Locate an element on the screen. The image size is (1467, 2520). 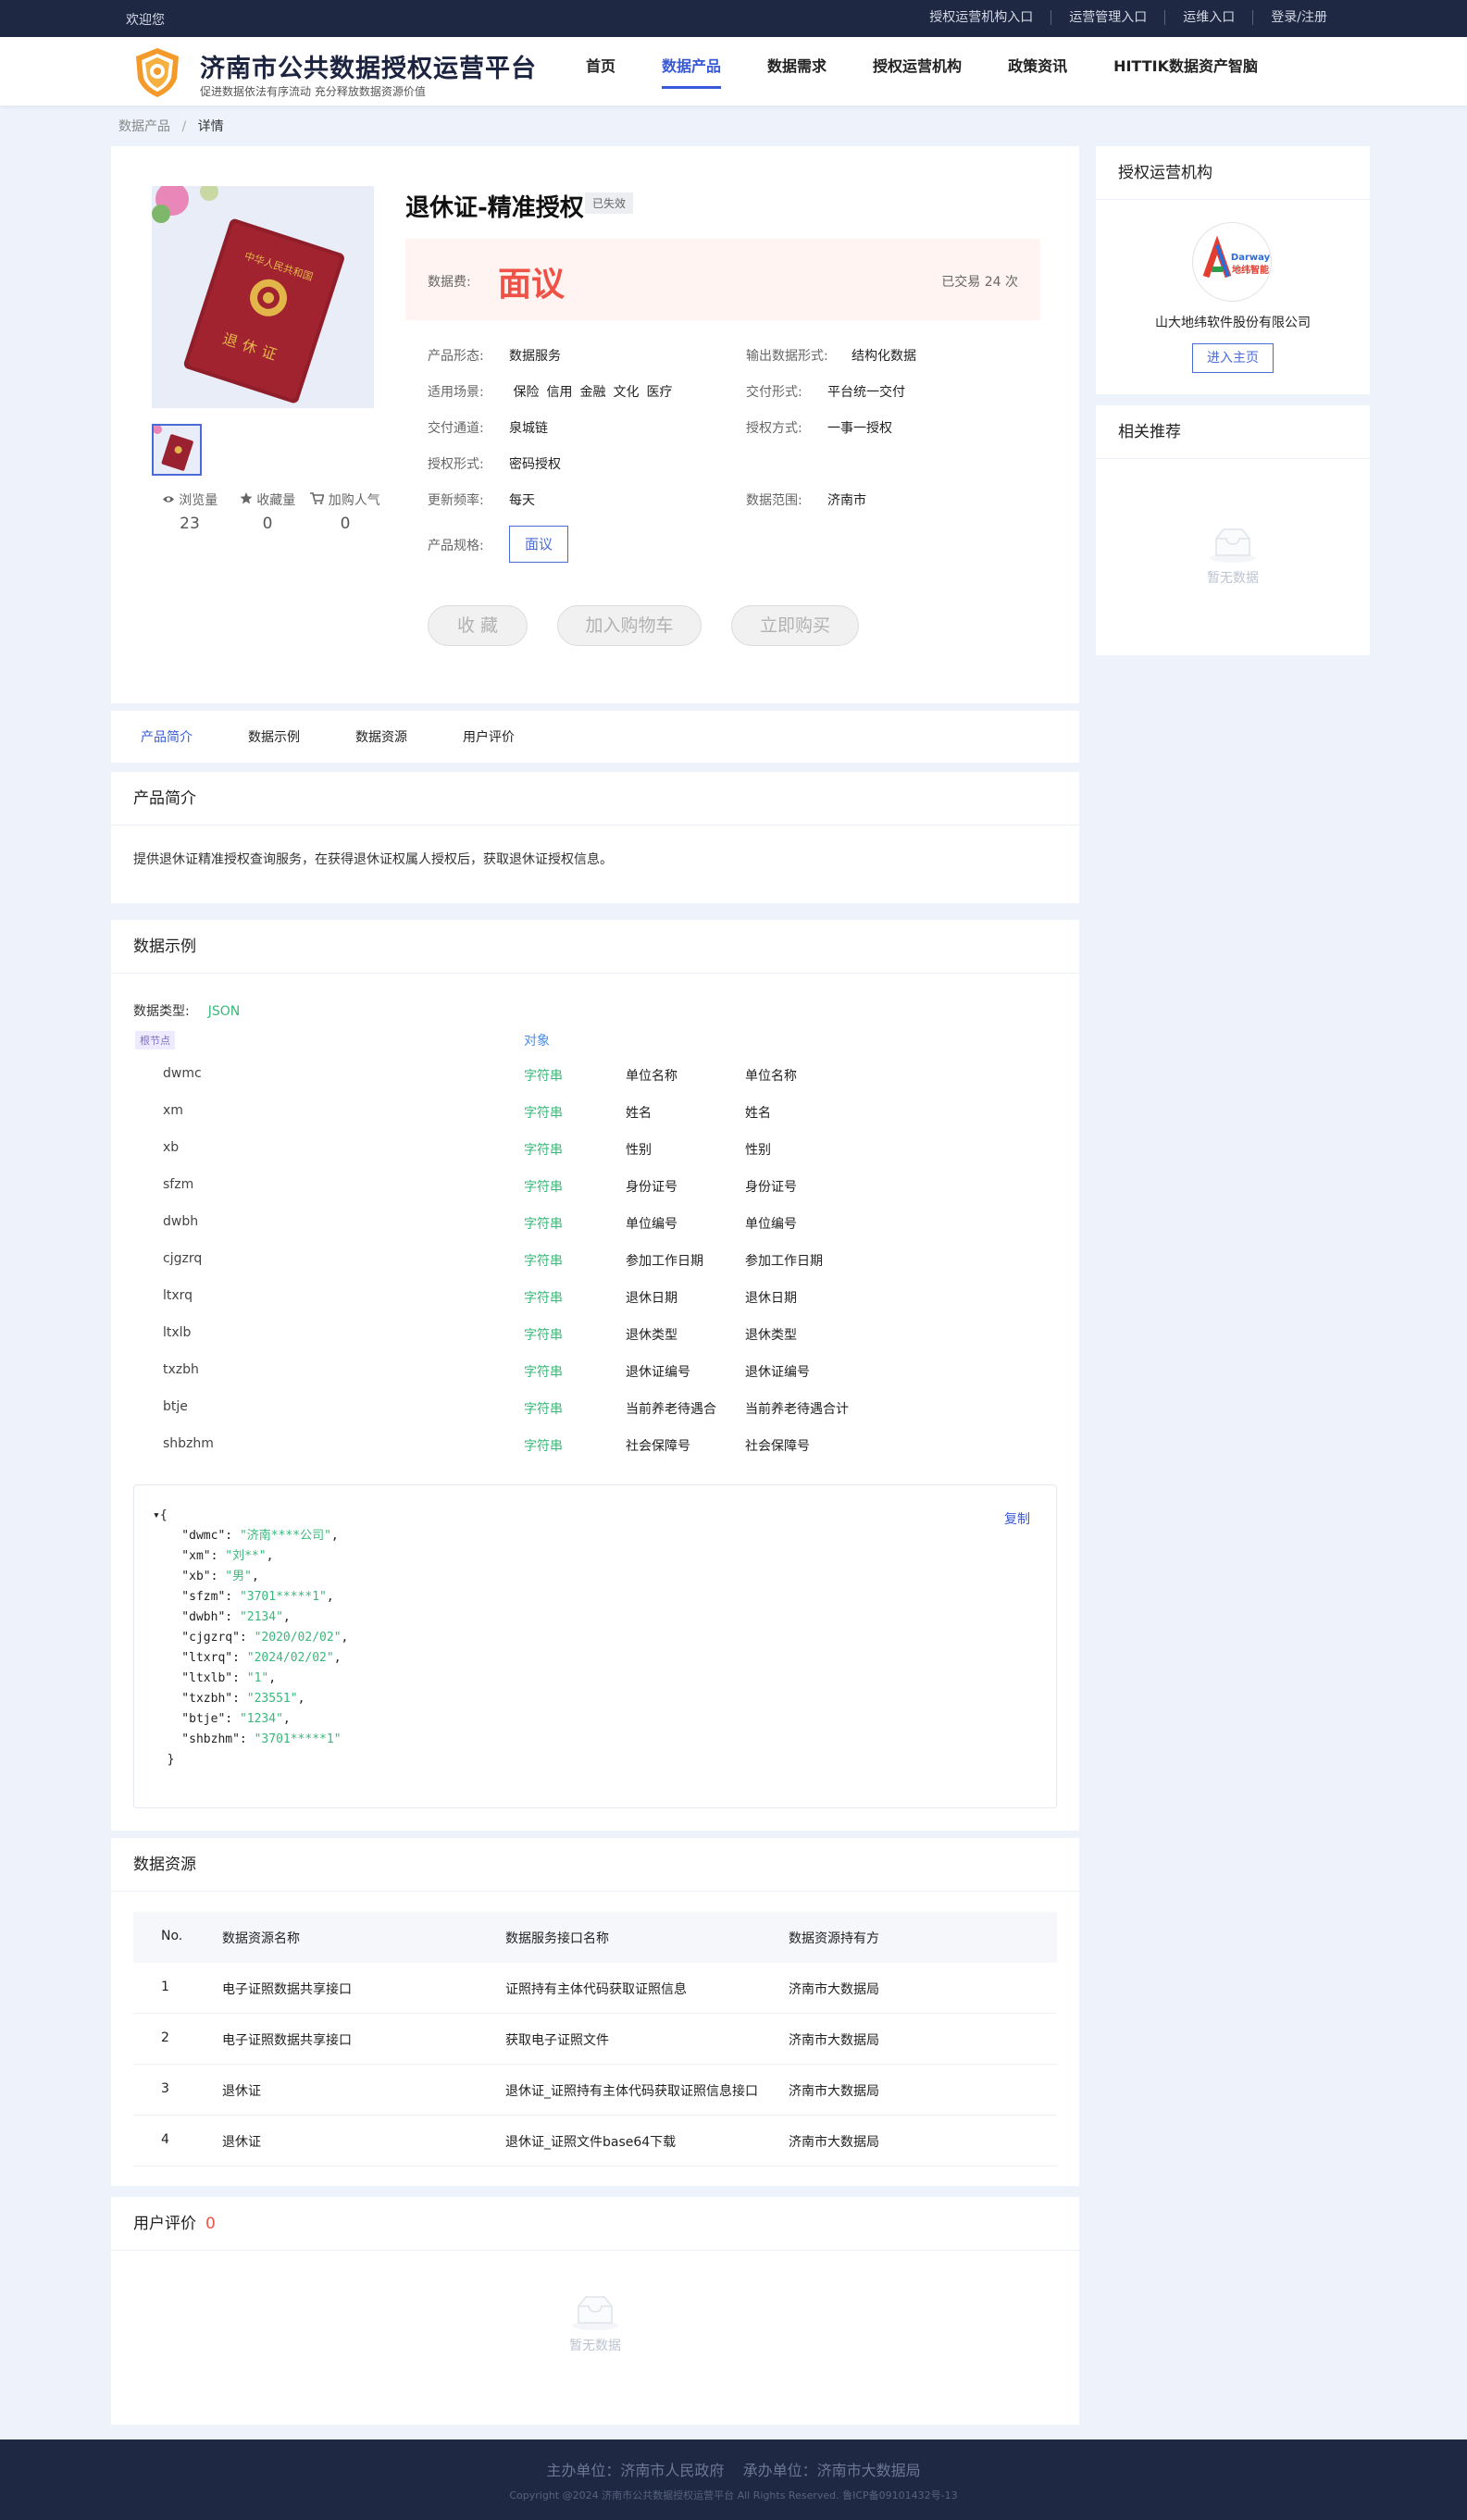
nav-data-products: 数据产品 is located at coordinates (692, 71).